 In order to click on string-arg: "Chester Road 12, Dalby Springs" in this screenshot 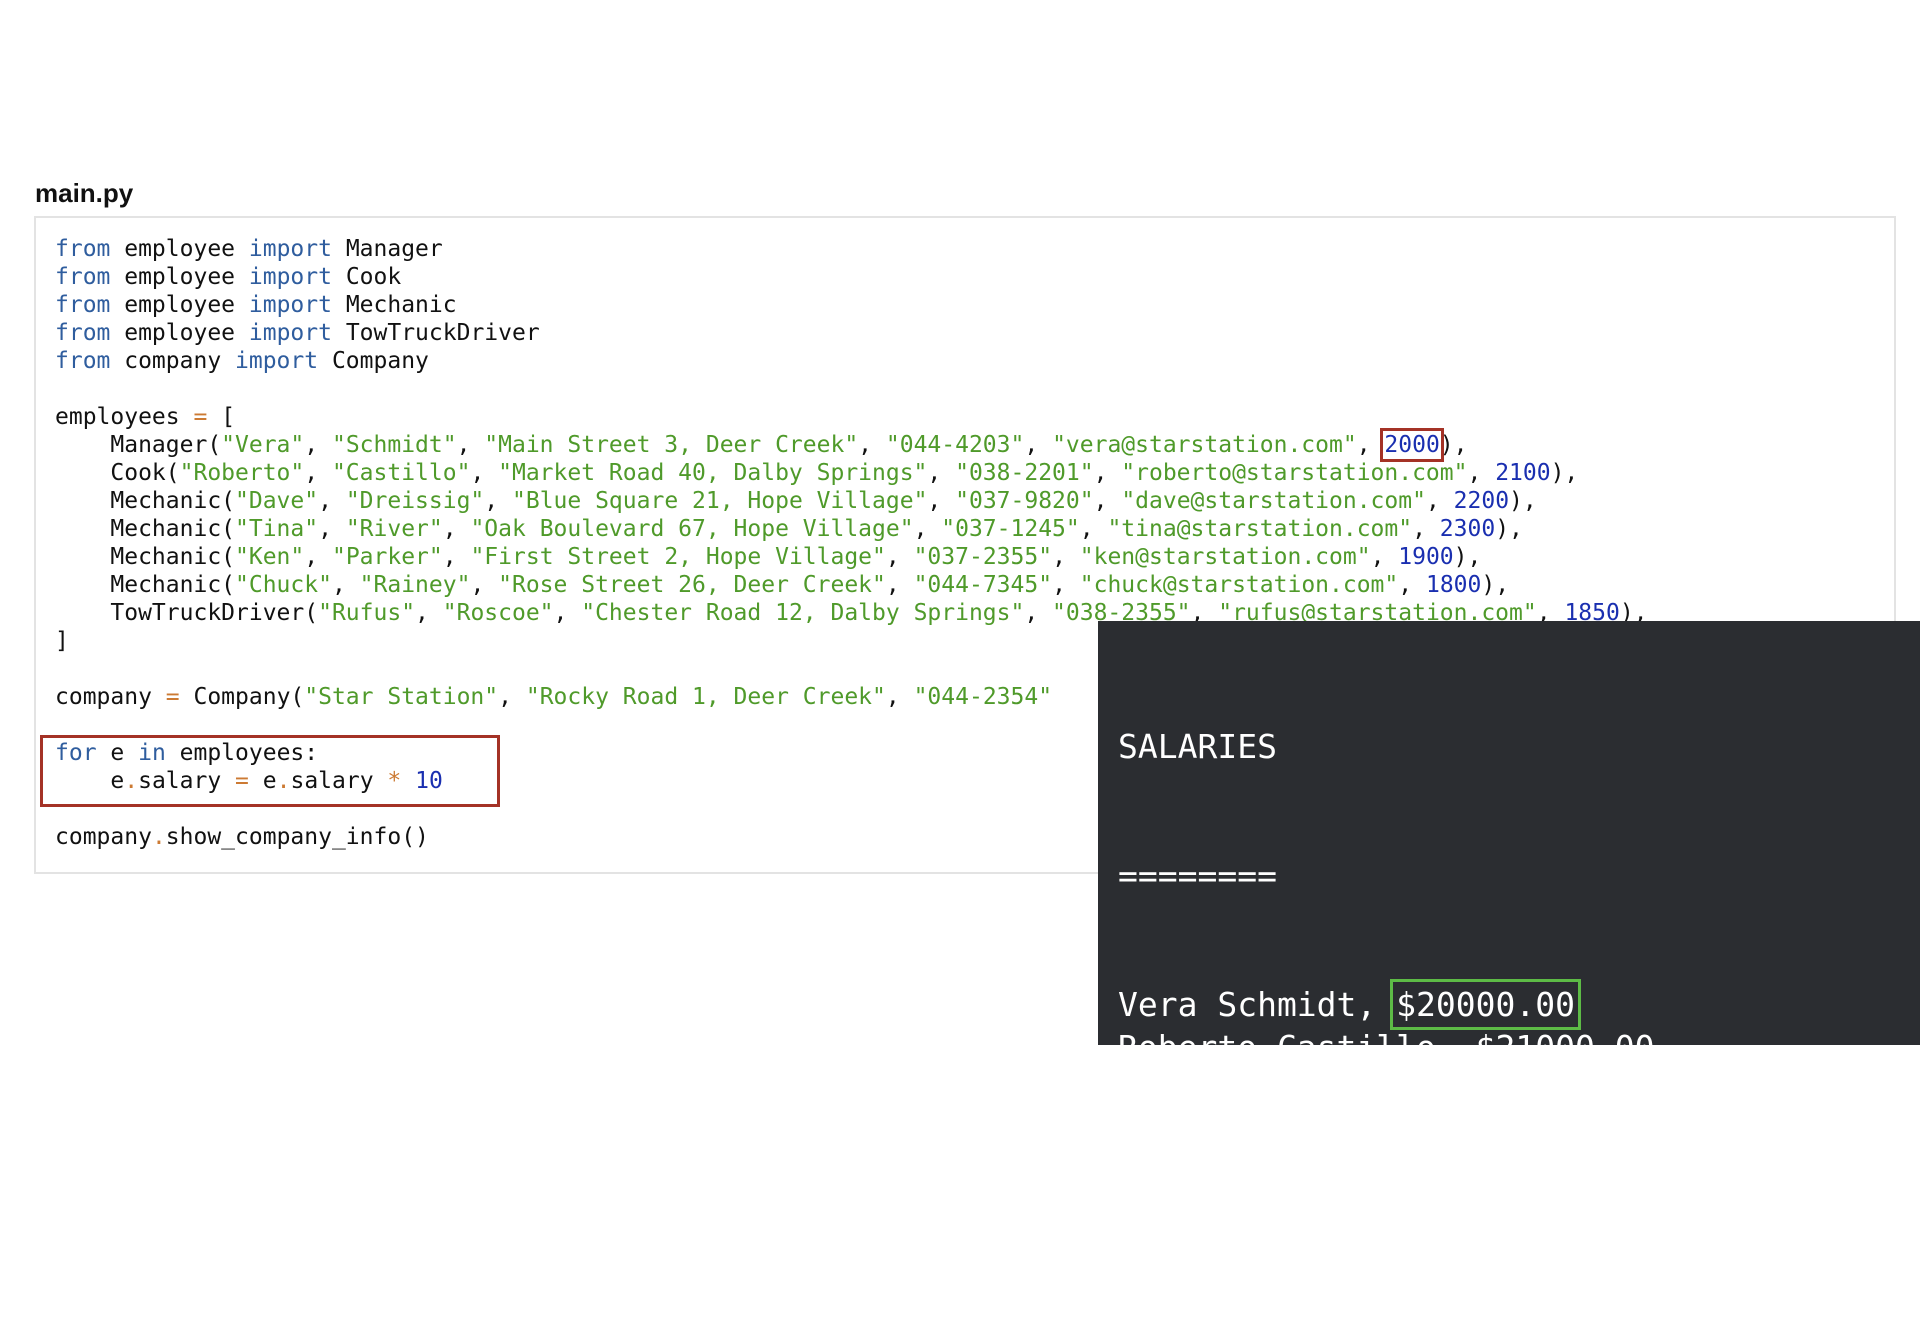, I will do `click(803, 613)`.